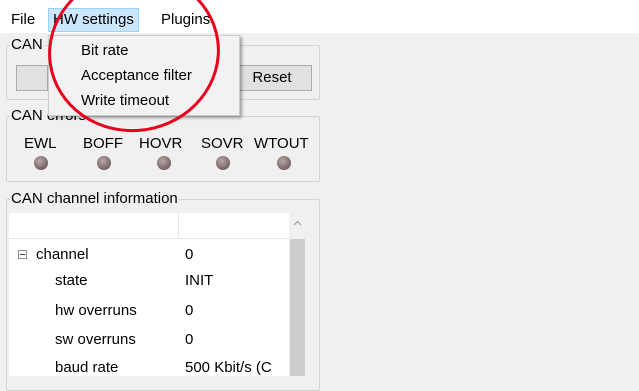 The width and height of the screenshot is (639, 391). What do you see at coordinates (199, 280) in the screenshot?
I see `tree-row-value: INIT` at bounding box center [199, 280].